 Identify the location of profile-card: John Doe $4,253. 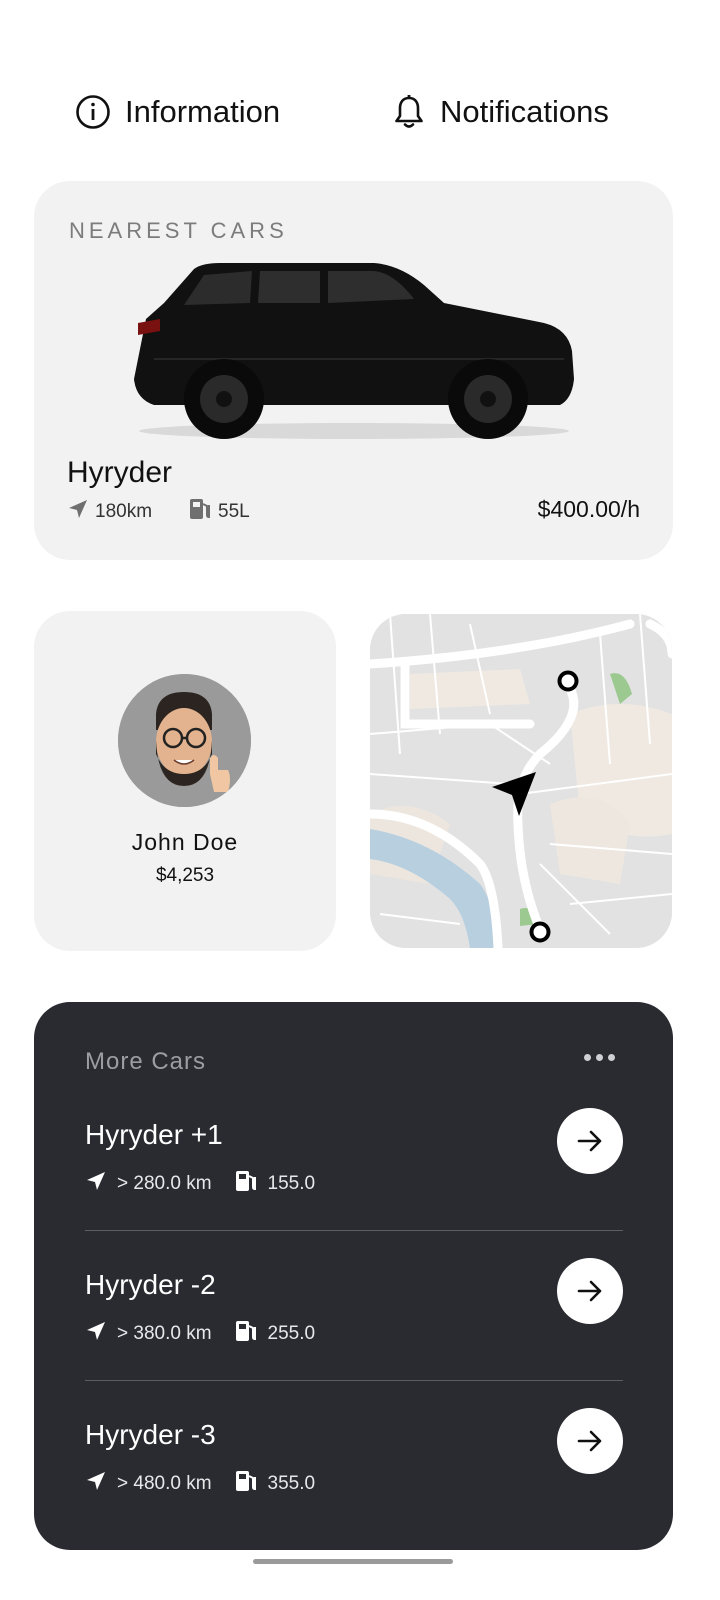
(185, 781).